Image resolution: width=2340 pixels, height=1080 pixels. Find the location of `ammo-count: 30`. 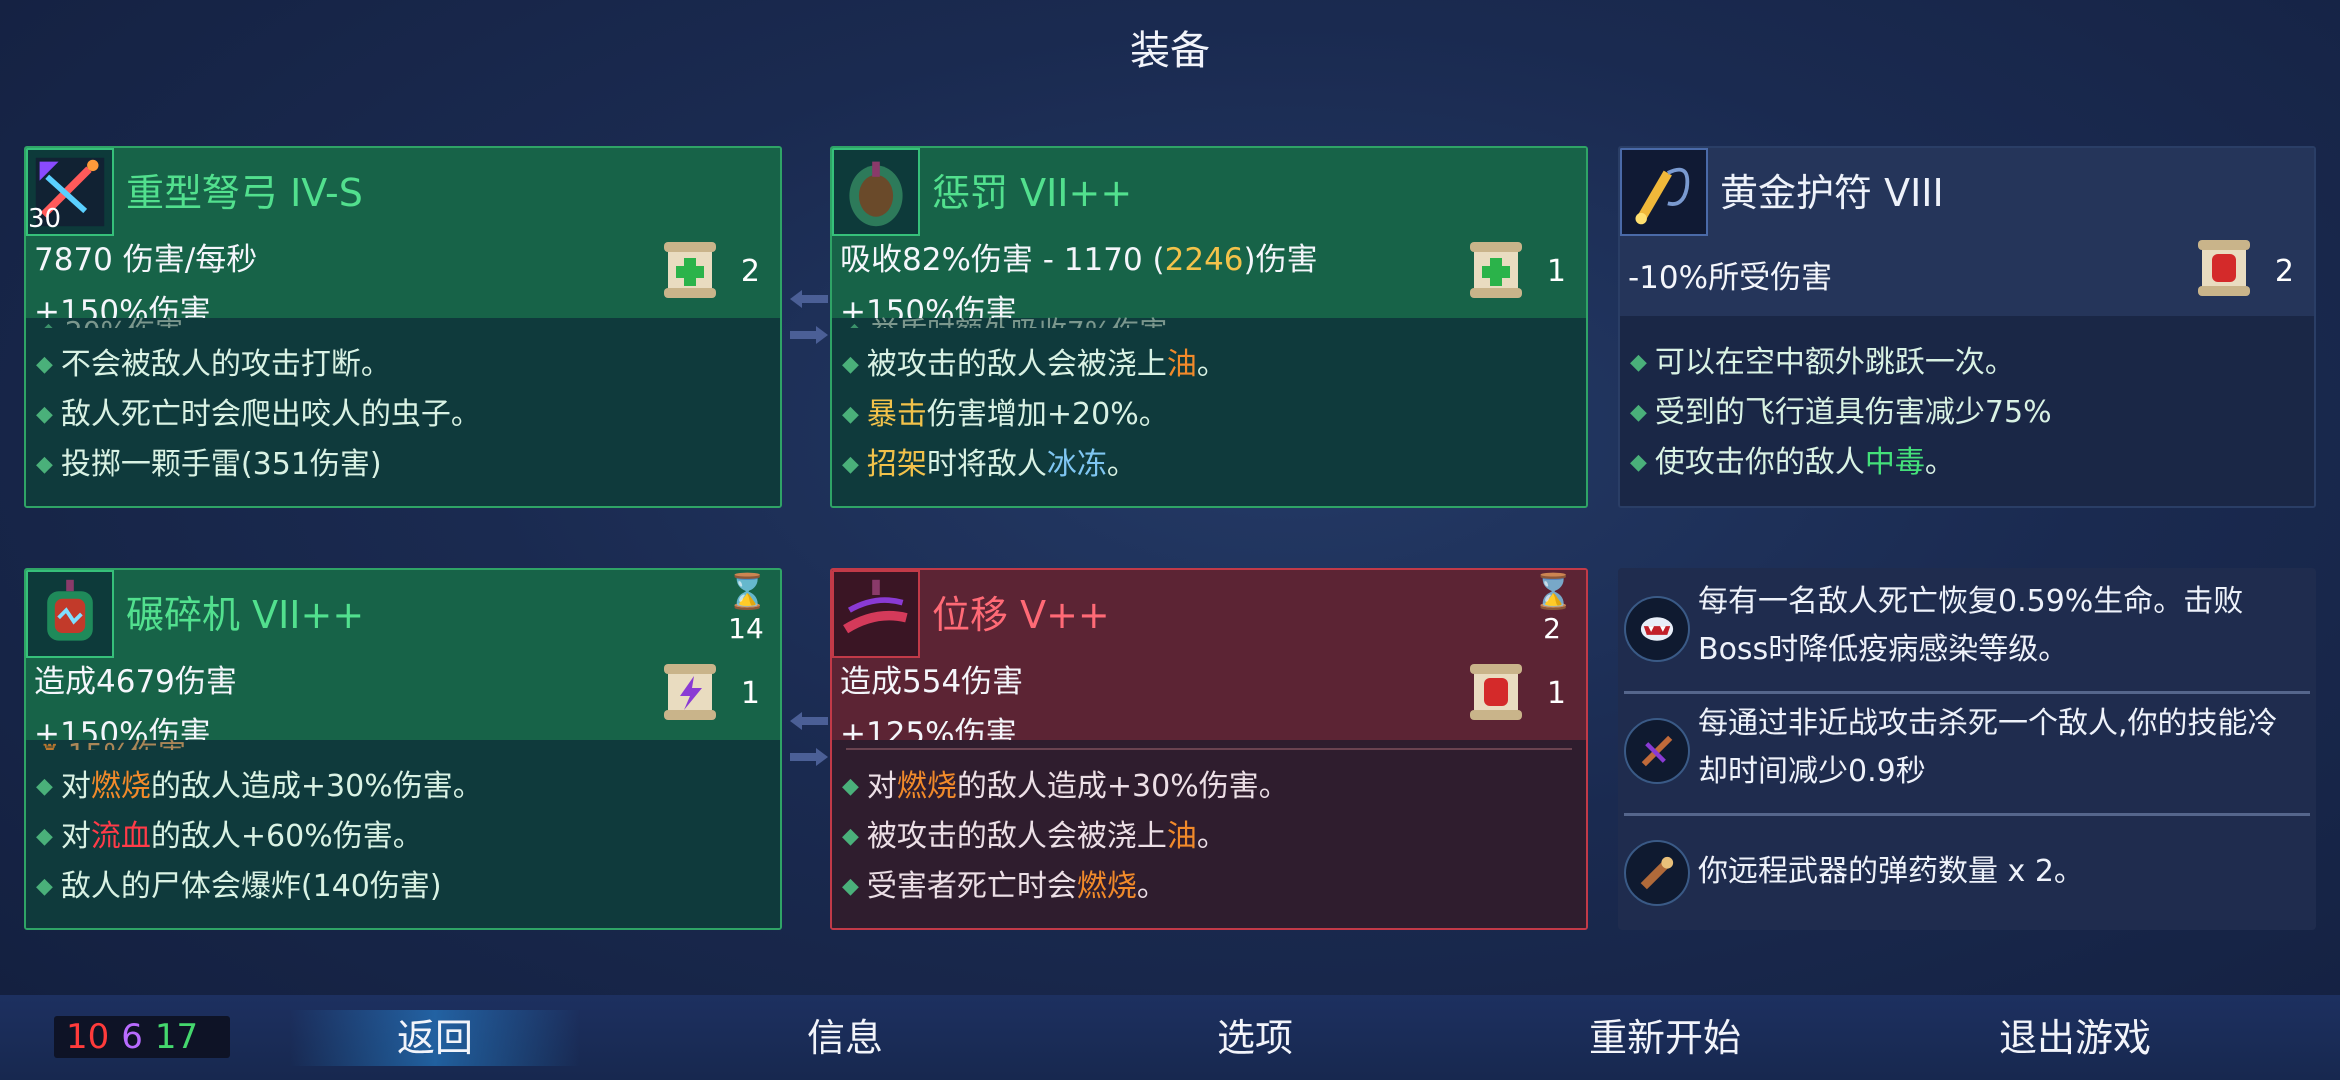

ammo-count: 30 is located at coordinates (45, 219).